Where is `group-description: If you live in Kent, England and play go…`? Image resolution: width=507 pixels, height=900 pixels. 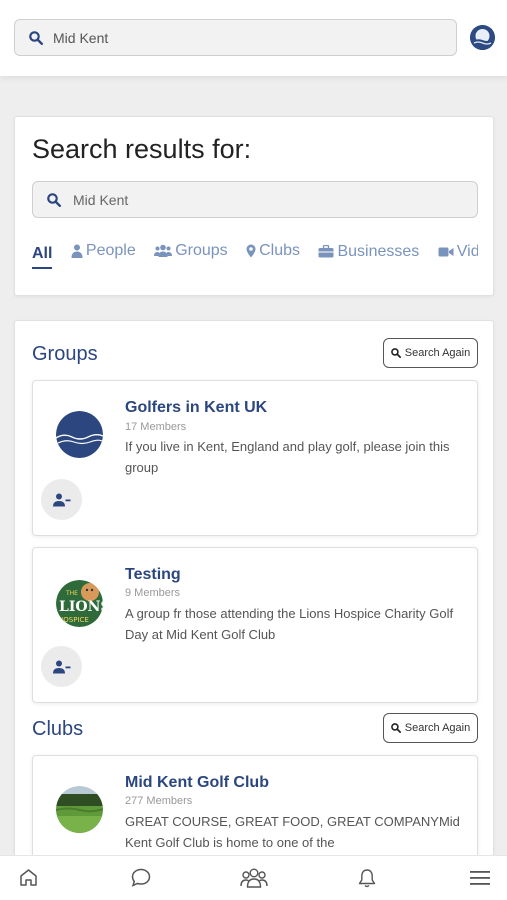 group-description: If you live in Kent, England and play go… is located at coordinates (287, 457).